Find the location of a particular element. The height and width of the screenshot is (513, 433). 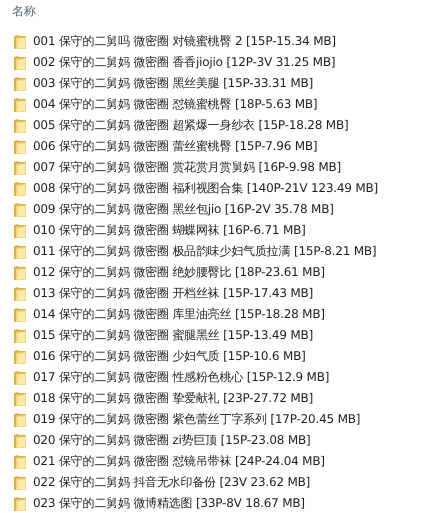

folder-name: 009 保守的二舅妈 微密圈 黑丝包jio [16P-2V 35.78 MB] is located at coordinates (183, 209).